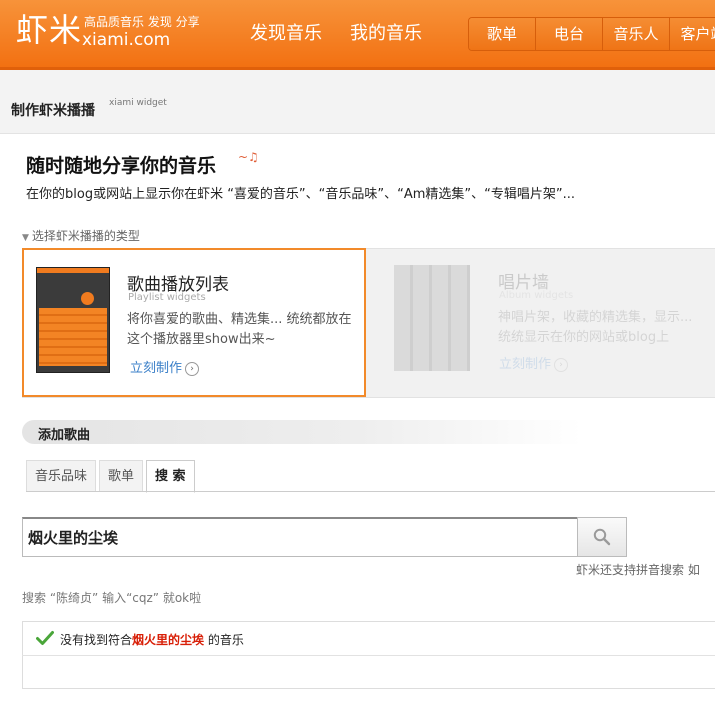 The width and height of the screenshot is (715, 703). I want to click on site-logo: 虾米, so click(49, 30).